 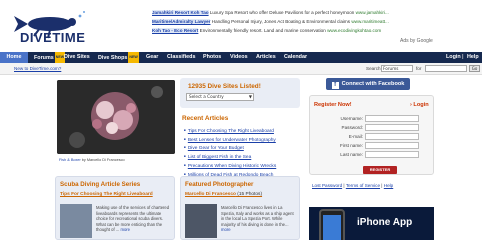 I want to click on iphone-icon, so click(x=332, y=224).